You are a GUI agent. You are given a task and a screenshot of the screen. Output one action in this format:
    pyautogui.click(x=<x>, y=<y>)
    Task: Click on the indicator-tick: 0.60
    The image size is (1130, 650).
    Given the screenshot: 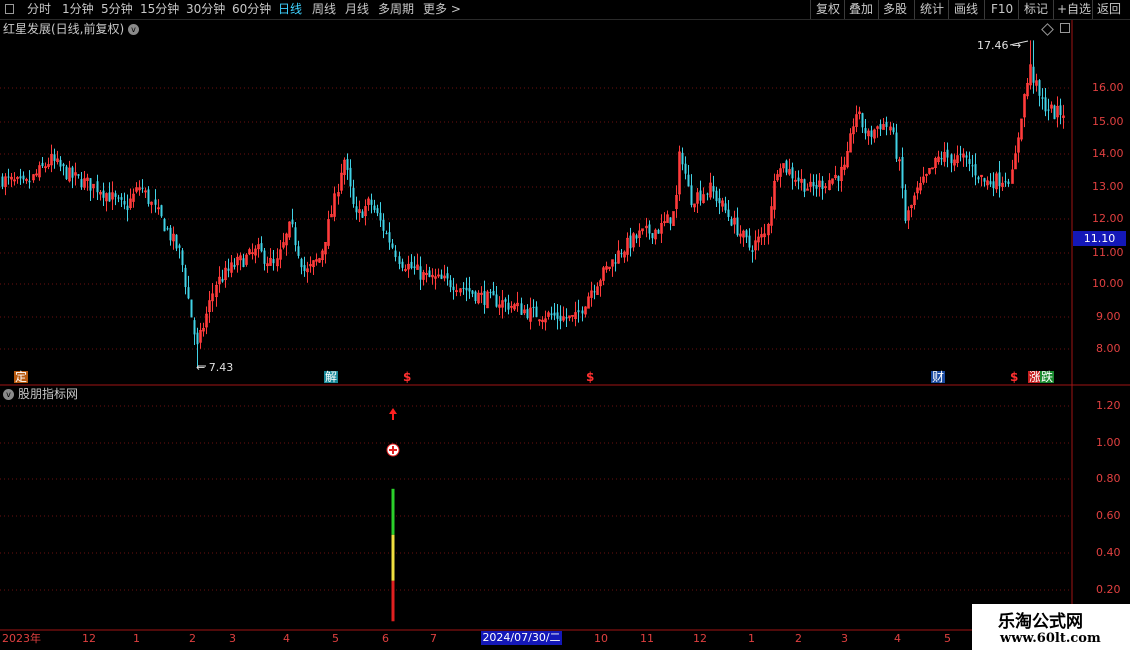 What is the action you would take?
    pyautogui.click(x=1108, y=515)
    